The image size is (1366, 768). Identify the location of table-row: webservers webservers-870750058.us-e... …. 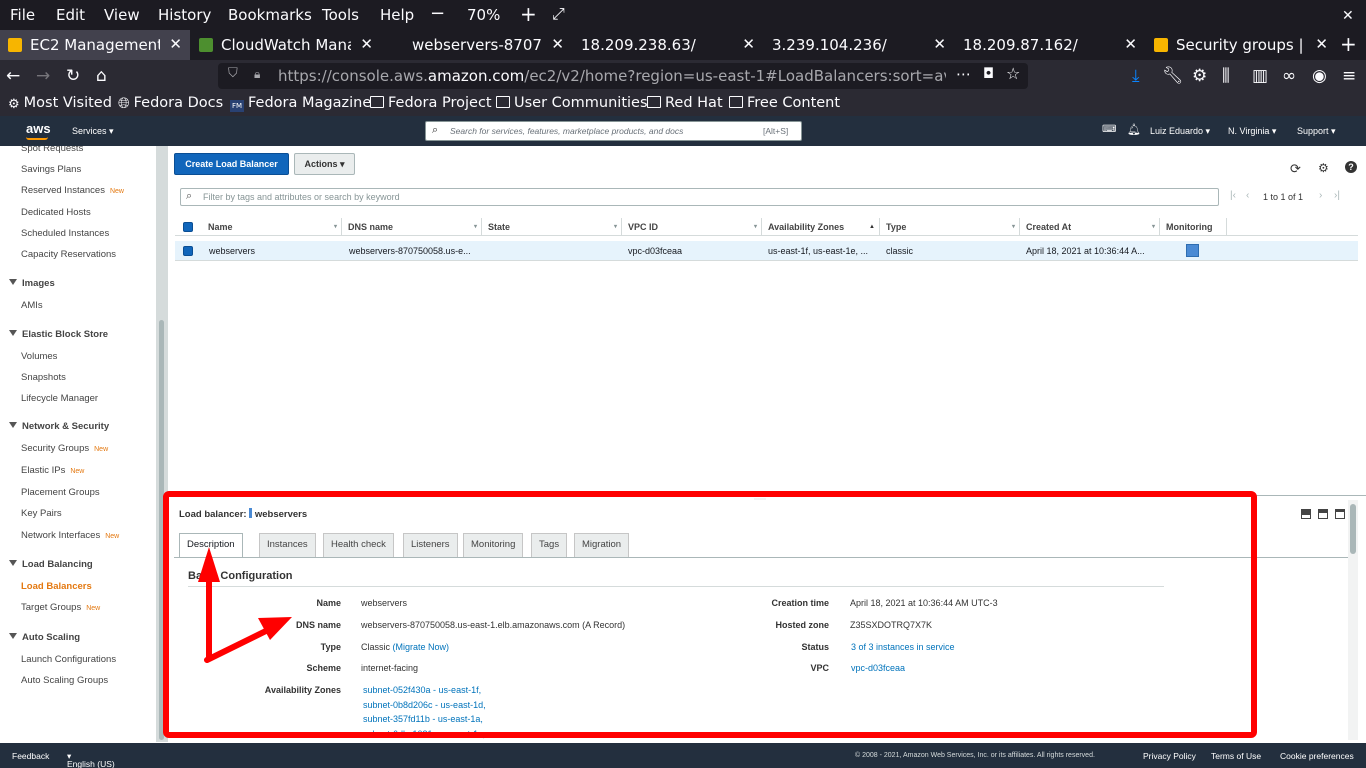
(766, 251).